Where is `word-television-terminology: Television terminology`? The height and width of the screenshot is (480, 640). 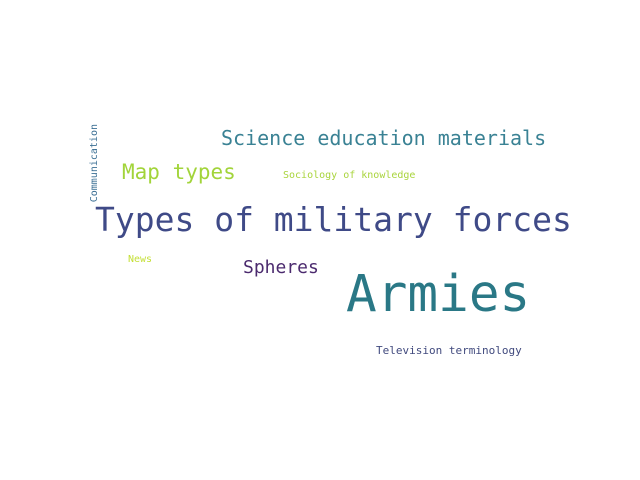 word-television-terminology: Television terminology is located at coordinates (449, 350).